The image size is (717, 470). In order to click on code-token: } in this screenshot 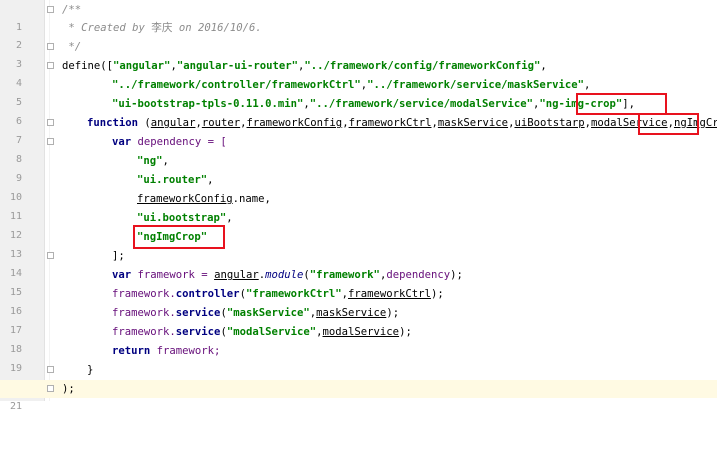, I will do `click(90, 370)`.